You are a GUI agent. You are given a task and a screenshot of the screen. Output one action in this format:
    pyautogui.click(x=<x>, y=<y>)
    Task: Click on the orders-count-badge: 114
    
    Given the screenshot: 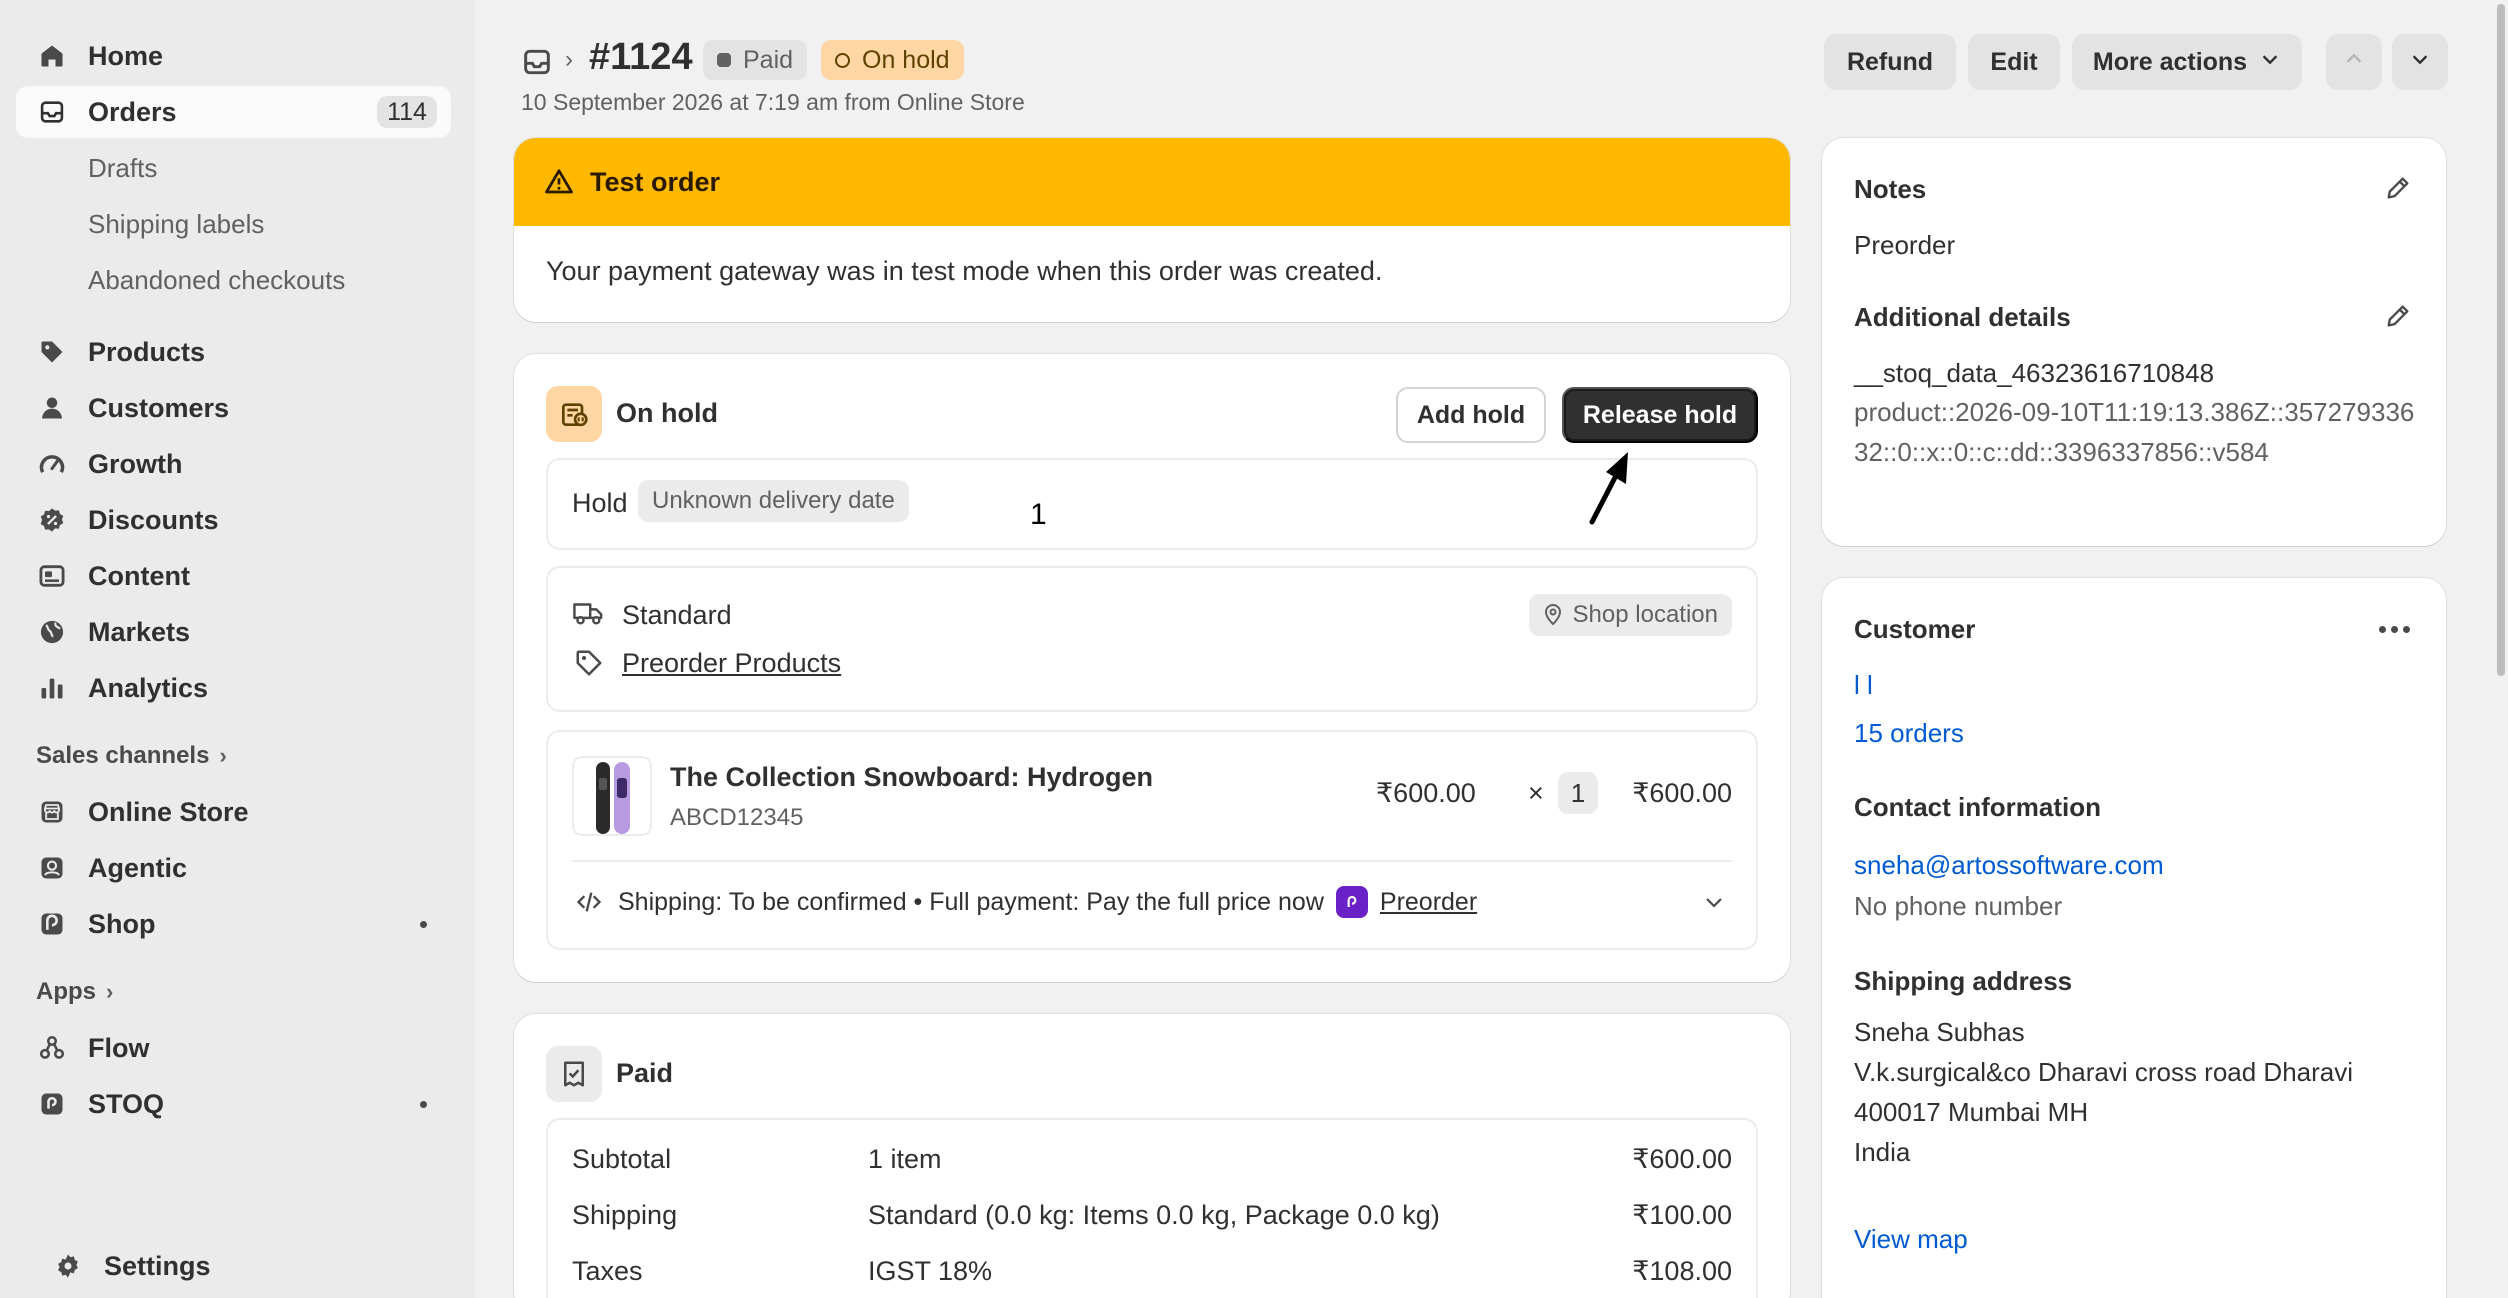 What is the action you would take?
    pyautogui.click(x=407, y=112)
    